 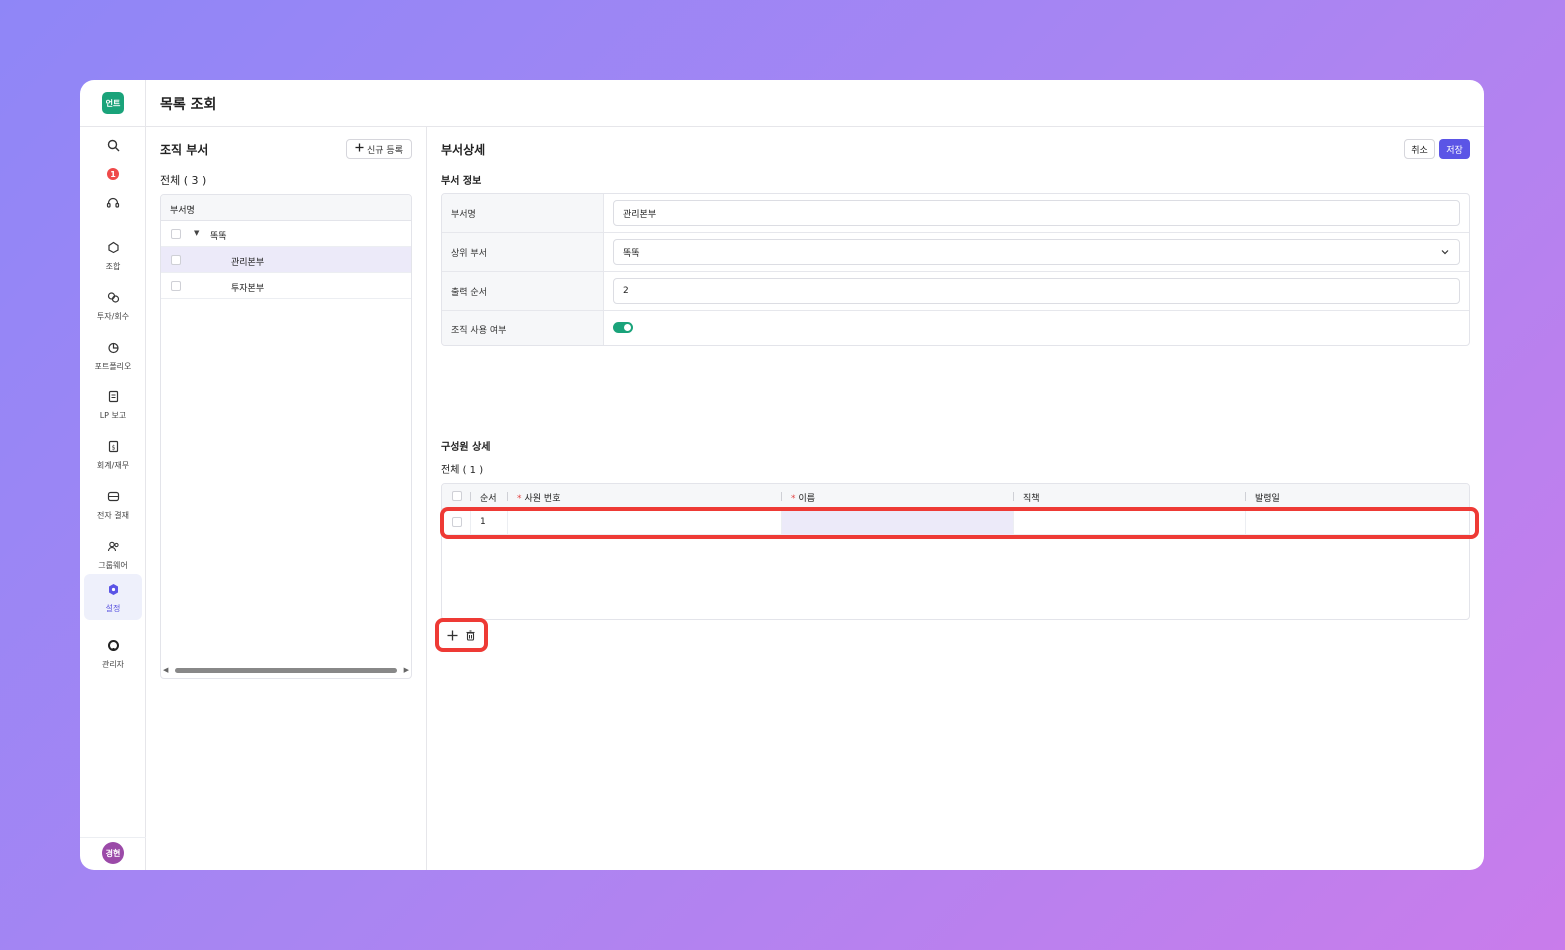 What do you see at coordinates (466, 447) in the screenshot?
I see `section-title: 구성원 상세` at bounding box center [466, 447].